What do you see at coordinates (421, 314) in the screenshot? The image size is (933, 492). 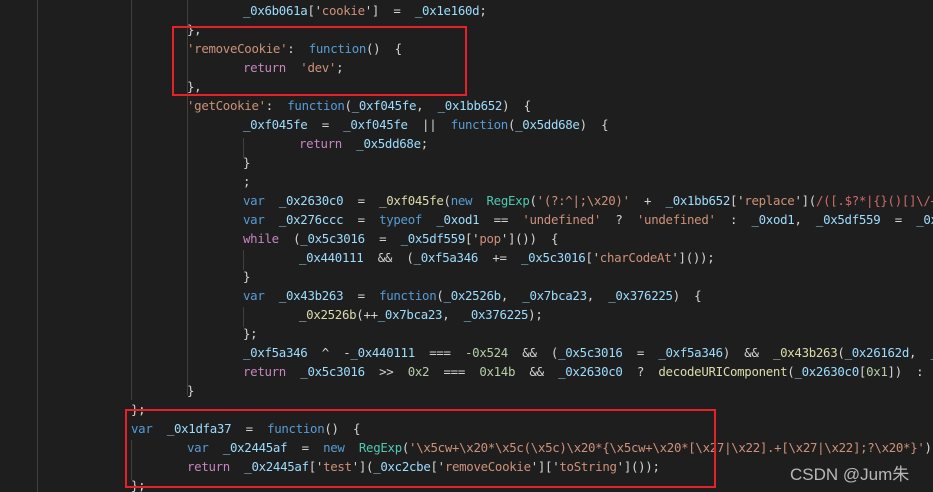 I see `code-line: _0x2526b(++_0x7bca23, _0x376225);` at bounding box center [421, 314].